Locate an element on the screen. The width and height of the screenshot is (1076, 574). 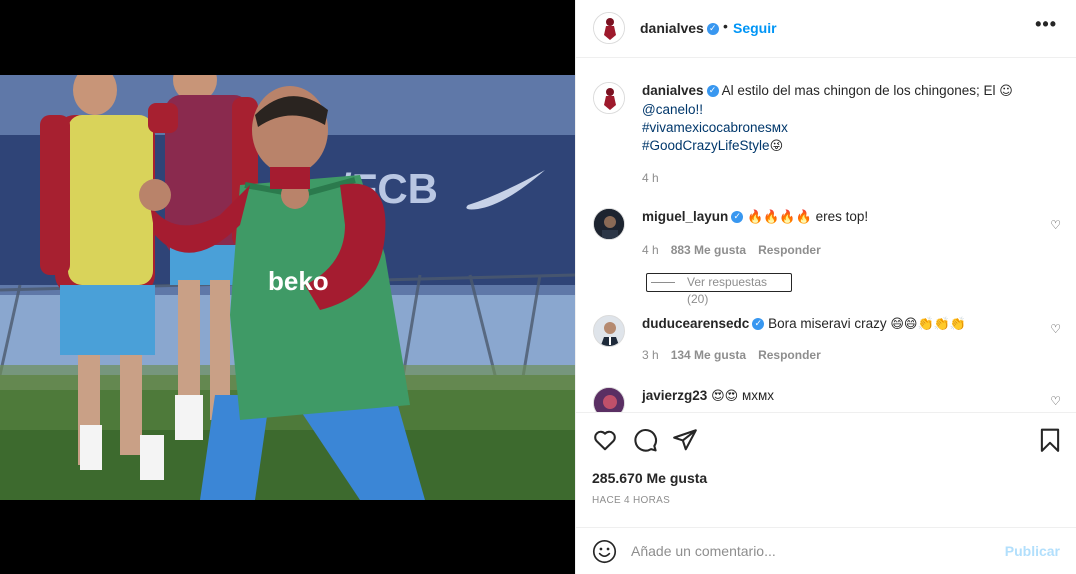
comment-username: duducearensedc is located at coordinates (695, 323).